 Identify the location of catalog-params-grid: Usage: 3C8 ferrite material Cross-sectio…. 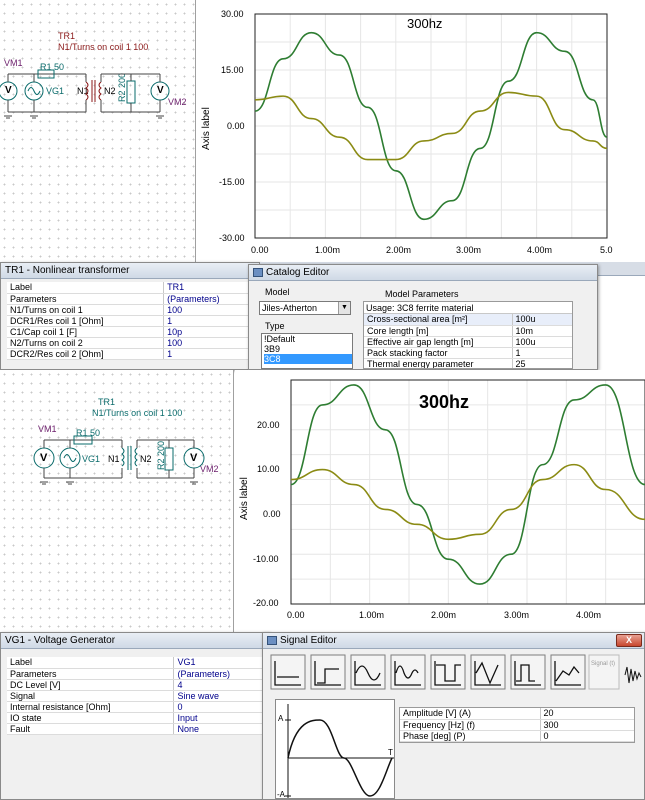
(468, 335).